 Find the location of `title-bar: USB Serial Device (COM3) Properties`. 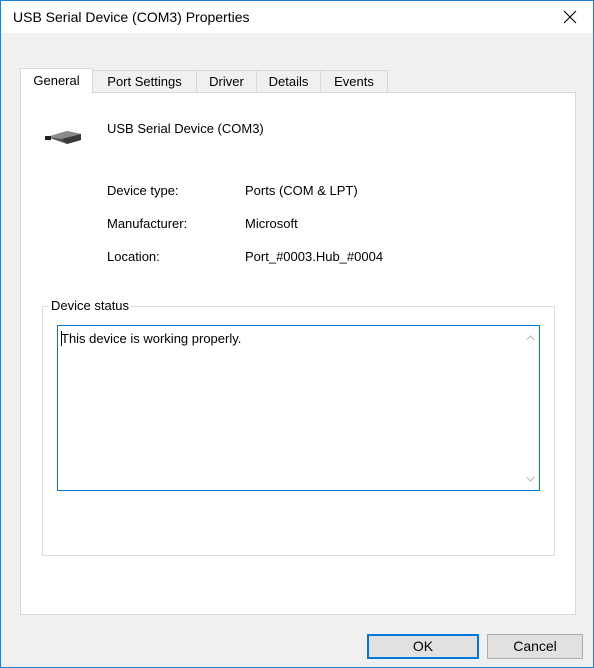

title-bar: USB Serial Device (COM3) Properties is located at coordinates (297, 17).